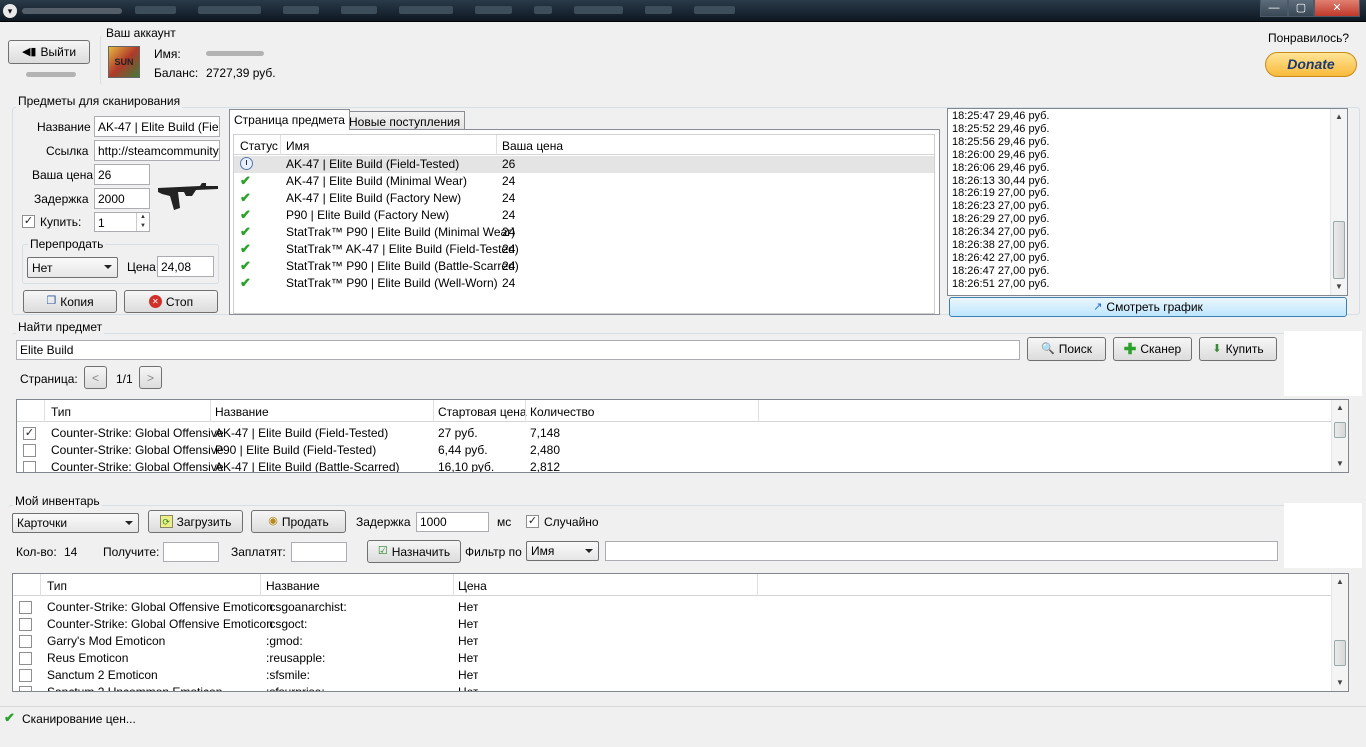 The width and height of the screenshot is (1366, 747). Describe the element at coordinates (29, 433) in the screenshot. I see `row-checkbox: ✓` at that location.